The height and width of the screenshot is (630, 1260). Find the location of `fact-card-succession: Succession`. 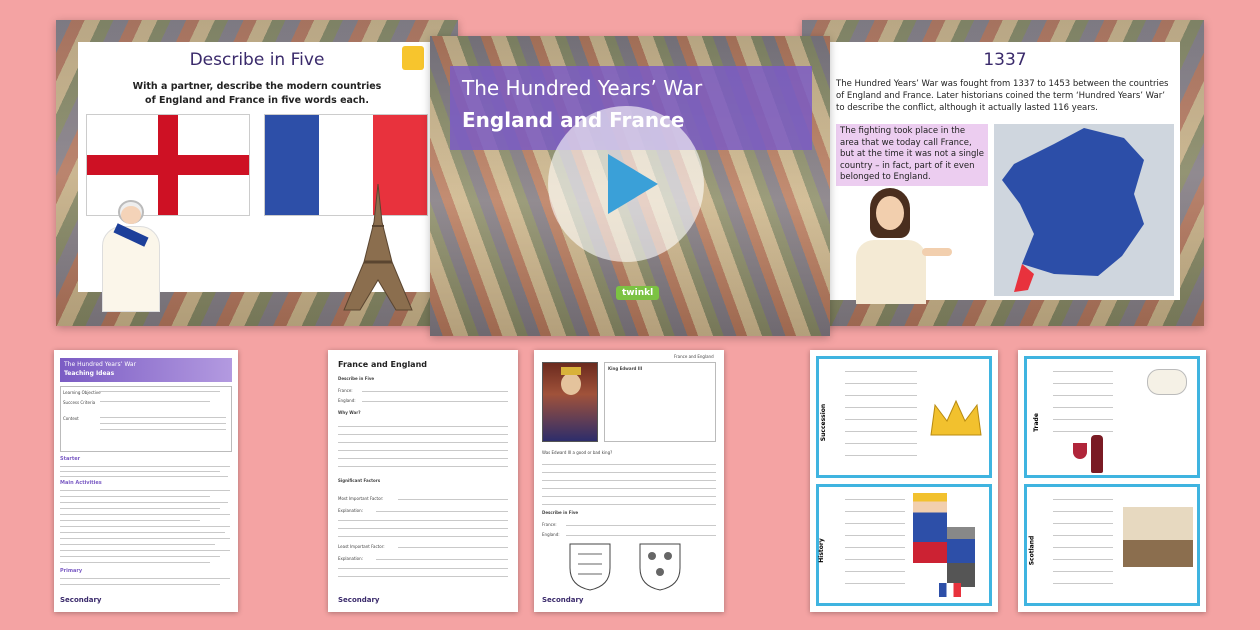

fact-card-succession: Succession is located at coordinates (904, 417).